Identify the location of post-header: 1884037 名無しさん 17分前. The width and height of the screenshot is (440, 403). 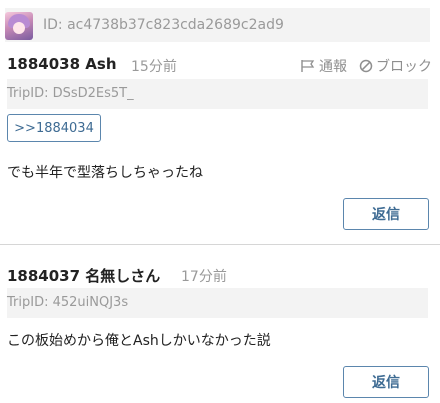
(219, 275).